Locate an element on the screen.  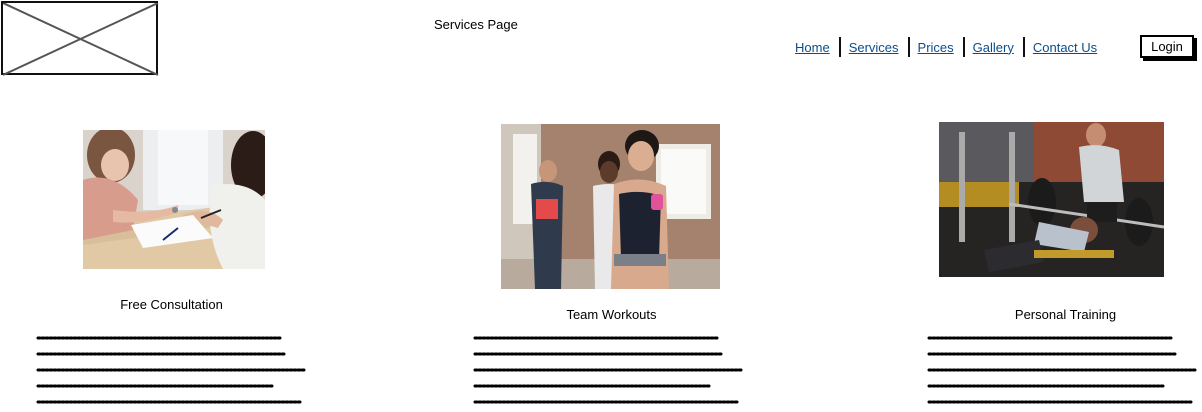
nav-services: Services is located at coordinates (874, 47).